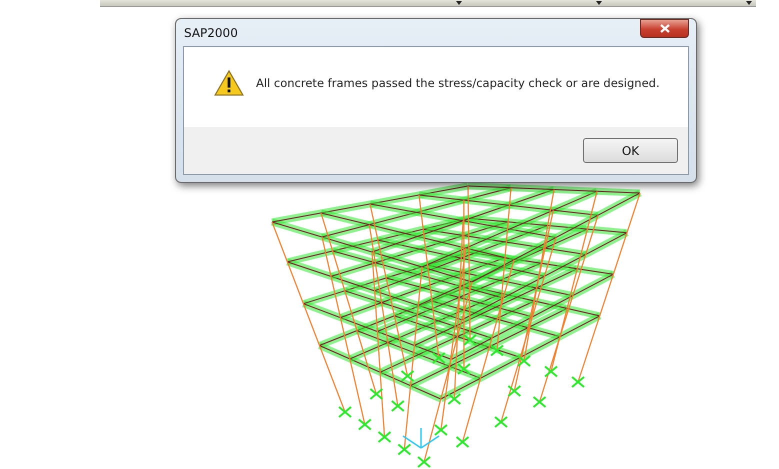 The image size is (779, 469). Describe the element at coordinates (210, 33) in the screenshot. I see `window-title: SAP2000` at that location.